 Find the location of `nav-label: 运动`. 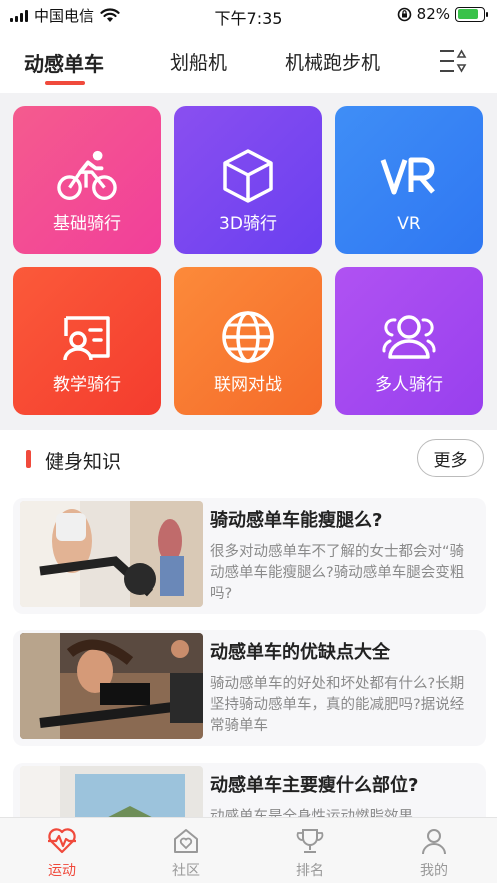

nav-label: 运动 is located at coordinates (62, 871).